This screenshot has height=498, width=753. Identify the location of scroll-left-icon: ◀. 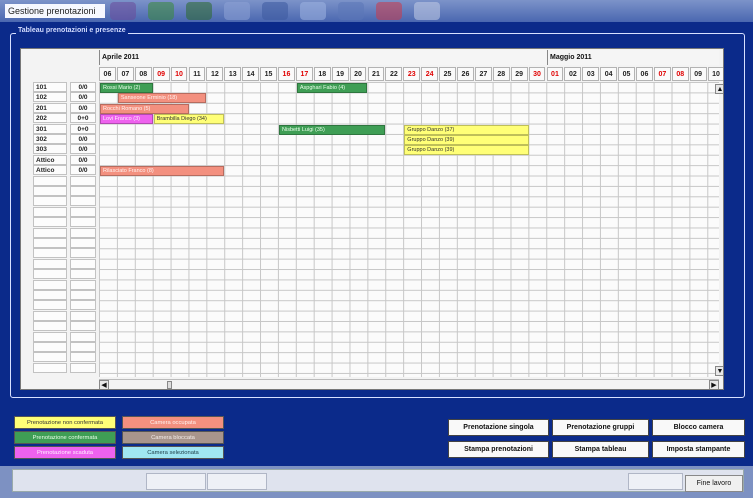
(104, 384).